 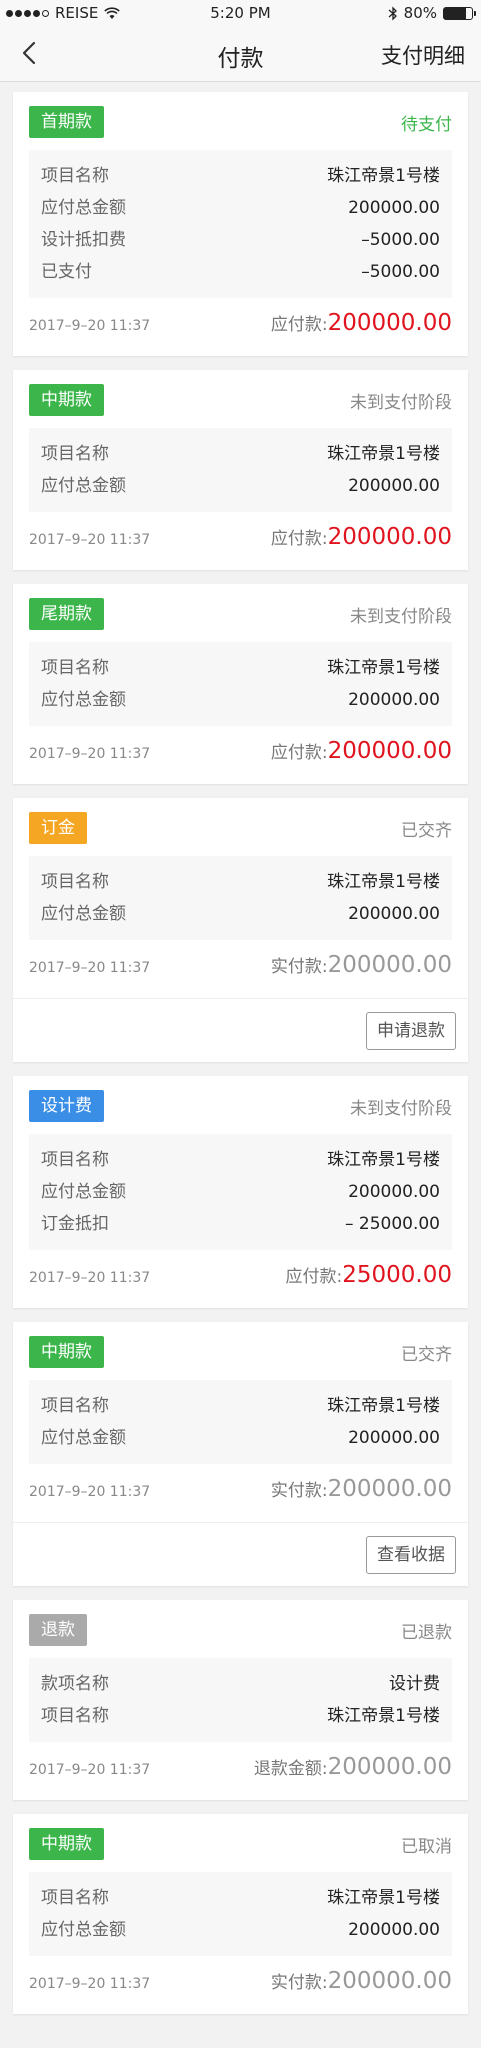 What do you see at coordinates (240, 1279) in the screenshot?
I see `card-footer: 2017–9–20 11:37 应付款: 25000.00` at bounding box center [240, 1279].